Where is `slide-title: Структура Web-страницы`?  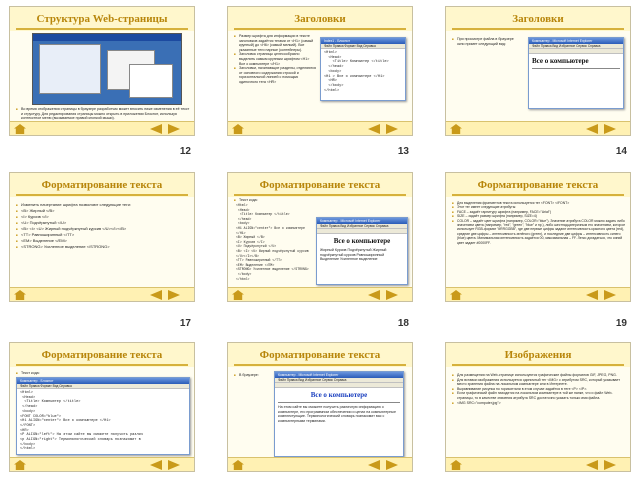
slide-title: Структура Web-страницы is located at coordinates (102, 19).